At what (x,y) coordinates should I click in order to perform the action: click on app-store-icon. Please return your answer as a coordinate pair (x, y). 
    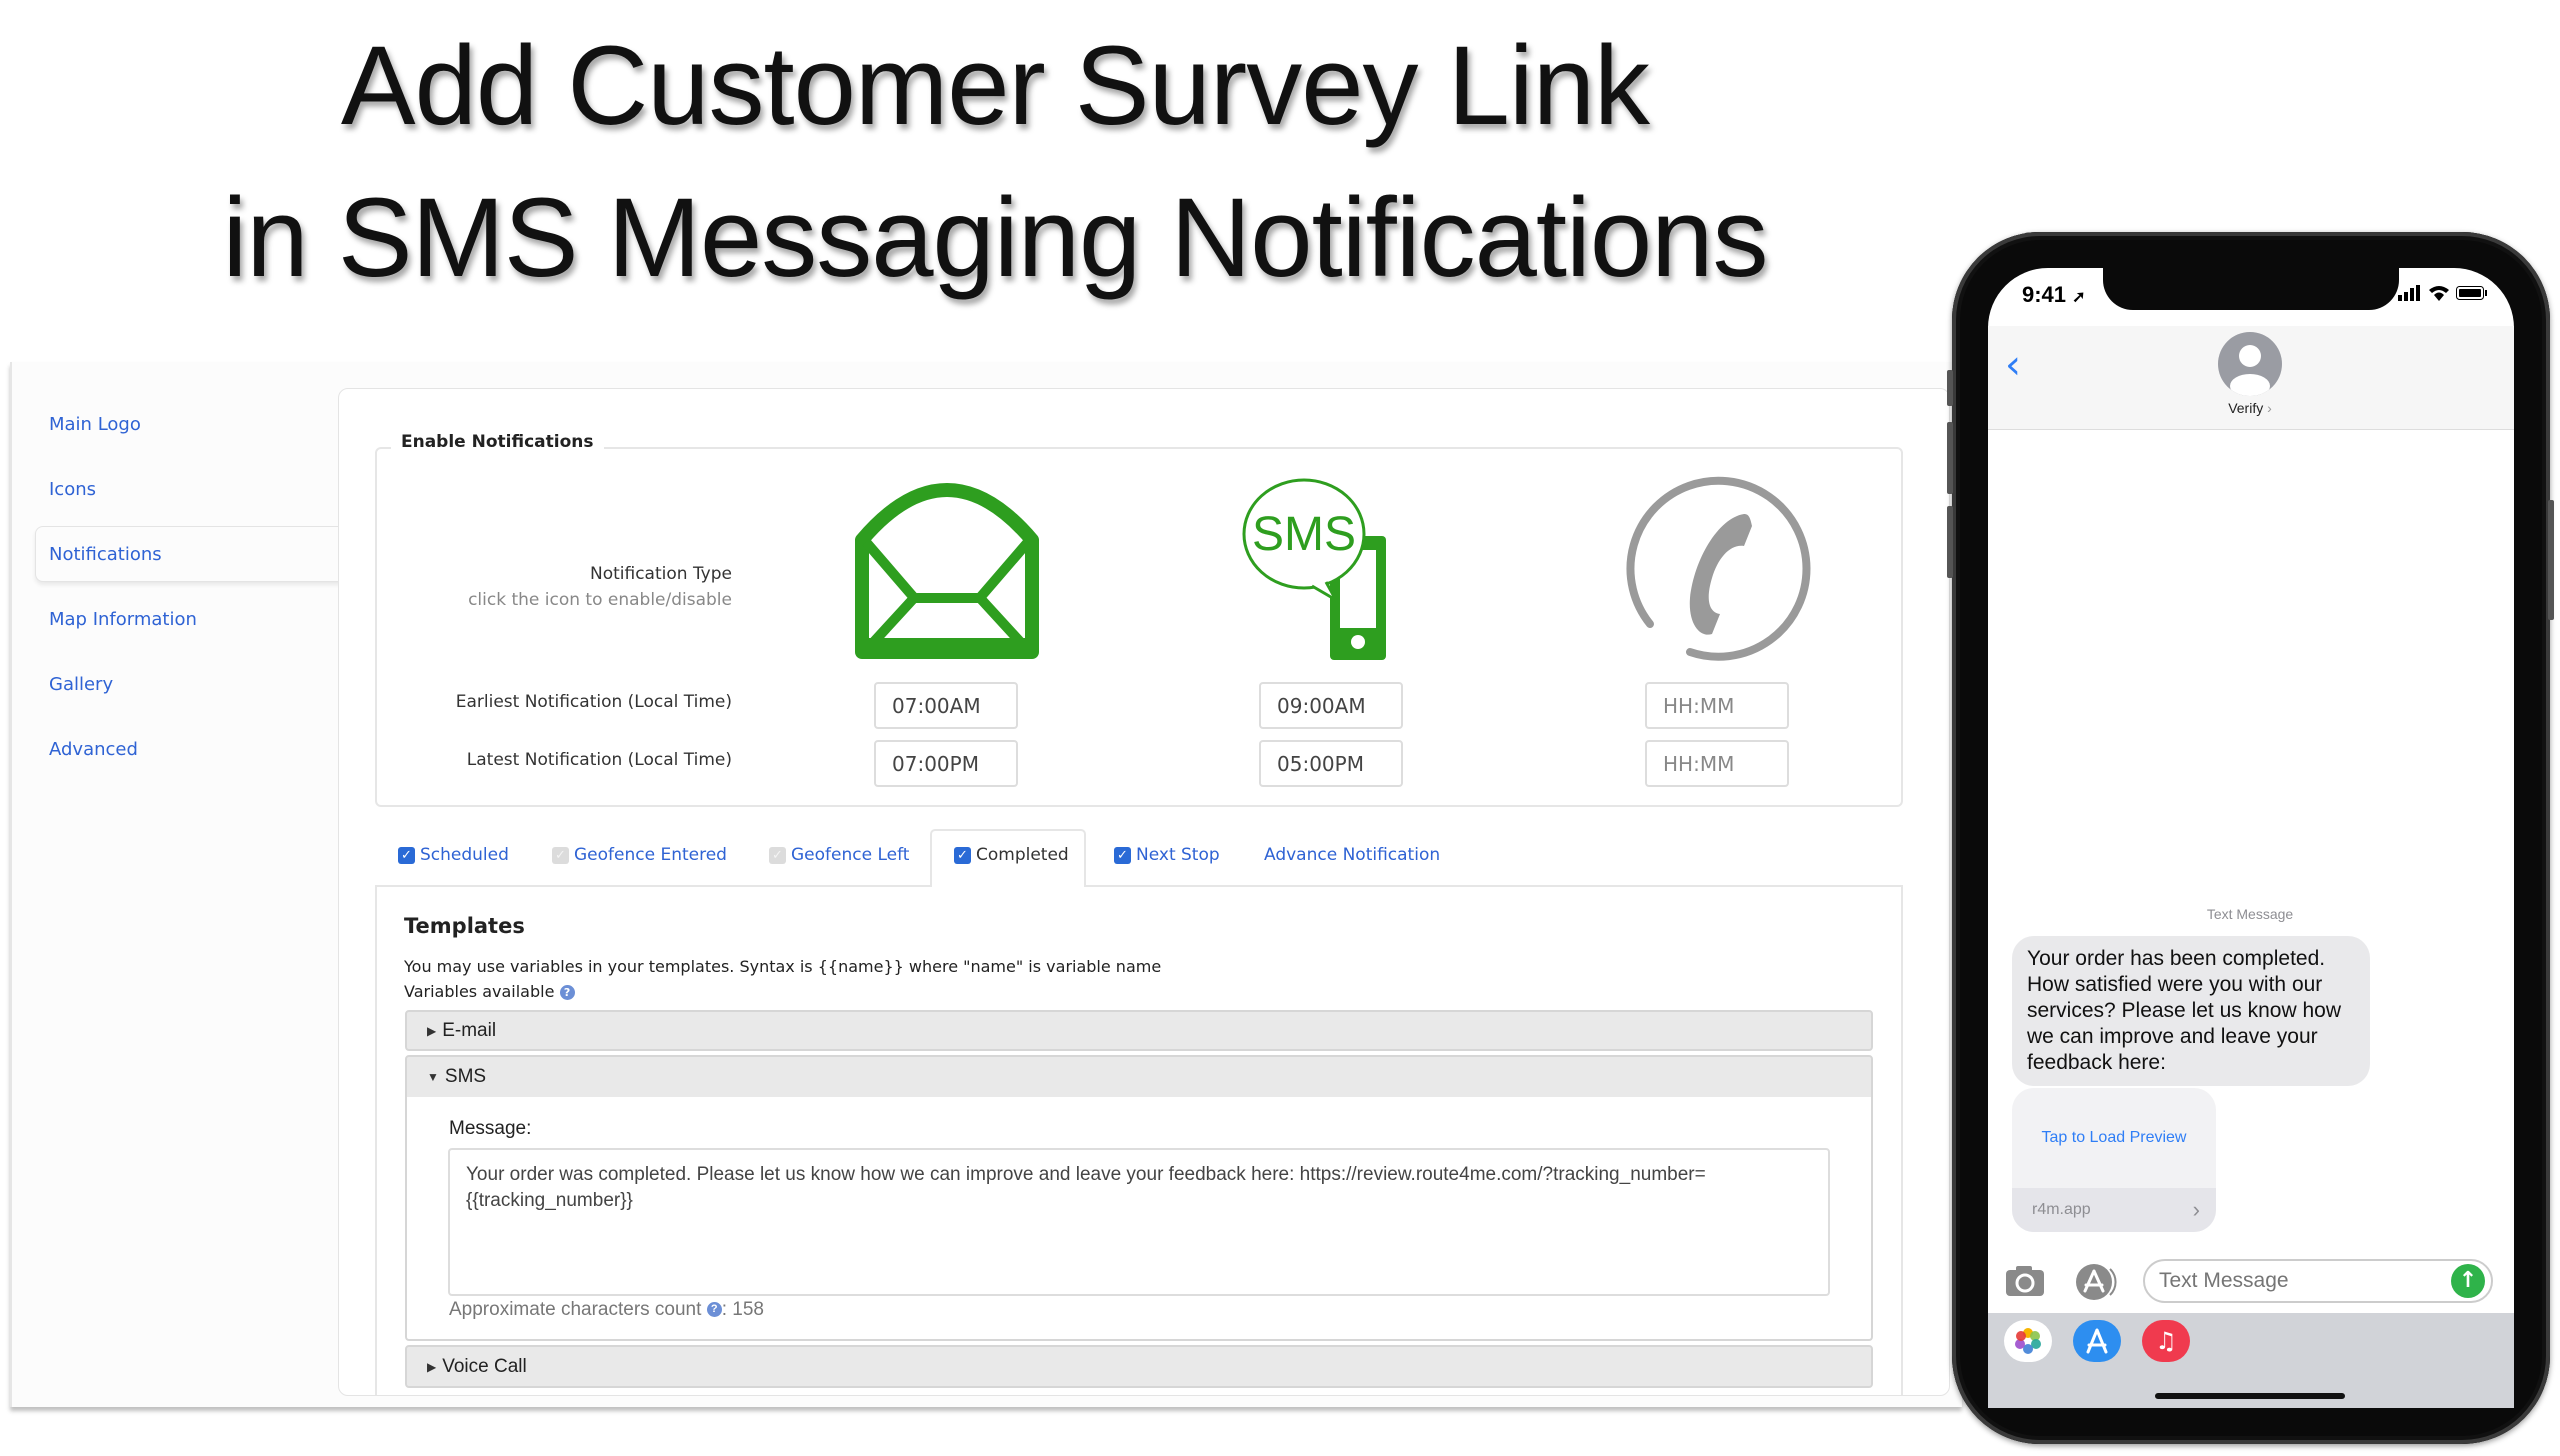
    Looking at the image, I should click on (2097, 1282).